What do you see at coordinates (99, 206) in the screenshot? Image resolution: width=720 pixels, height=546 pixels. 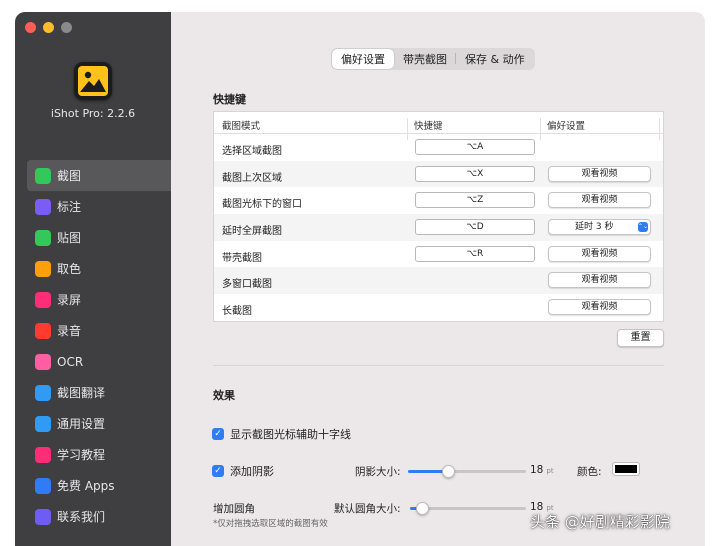 I see `sidebar-item: 标注` at bounding box center [99, 206].